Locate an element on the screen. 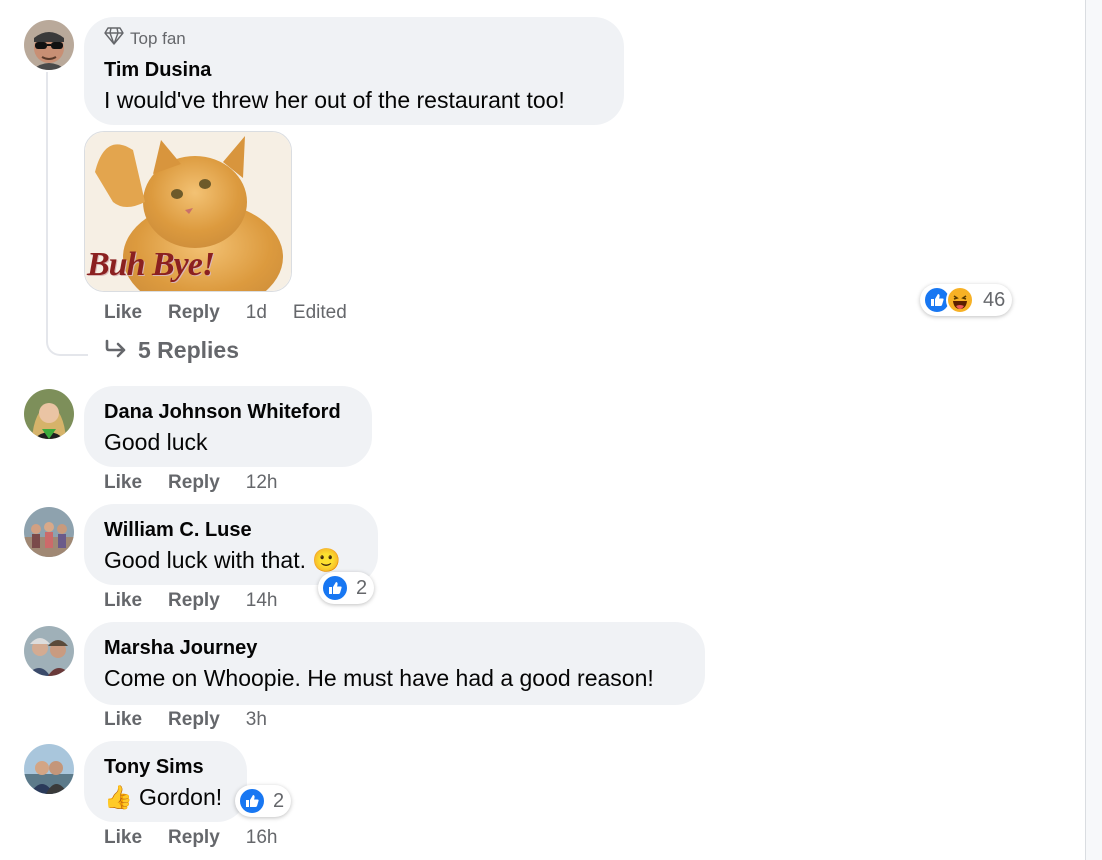  thumbs-up-emoji: 👍 is located at coordinates (118, 798).